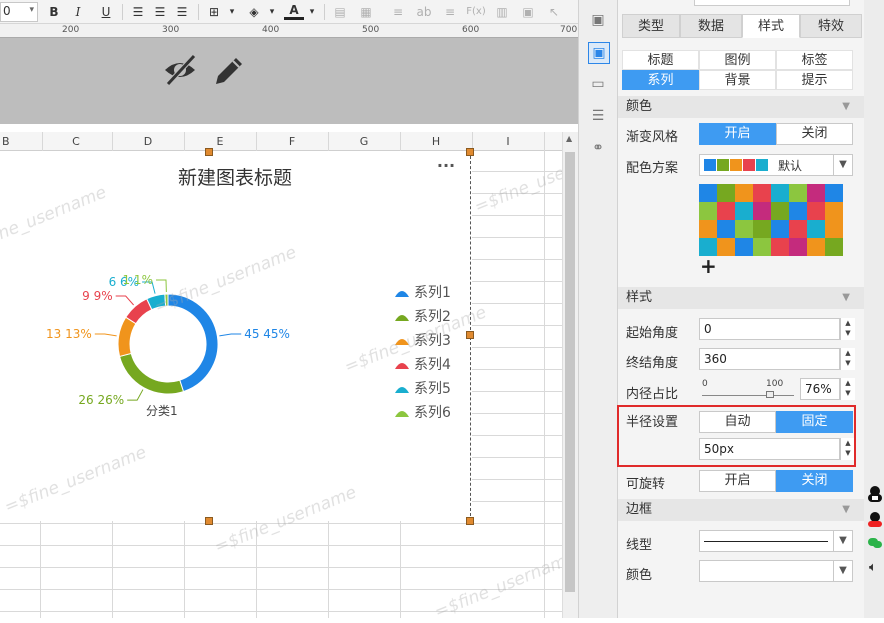 The width and height of the screenshot is (884, 623). I want to click on legend-item: 系列1, so click(422, 293).